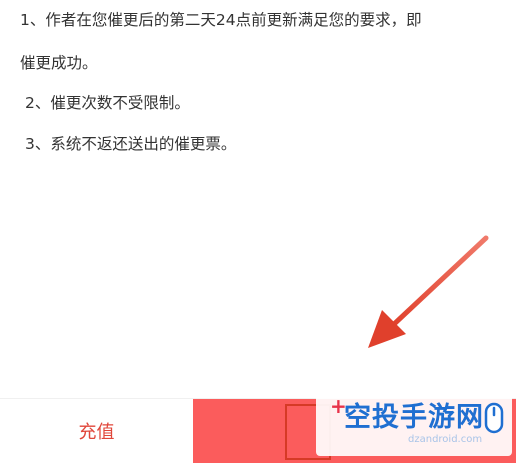  Describe the element at coordinates (107, 103) in the screenshot. I see `rule-2: 2、催更次数不受限制。` at that location.